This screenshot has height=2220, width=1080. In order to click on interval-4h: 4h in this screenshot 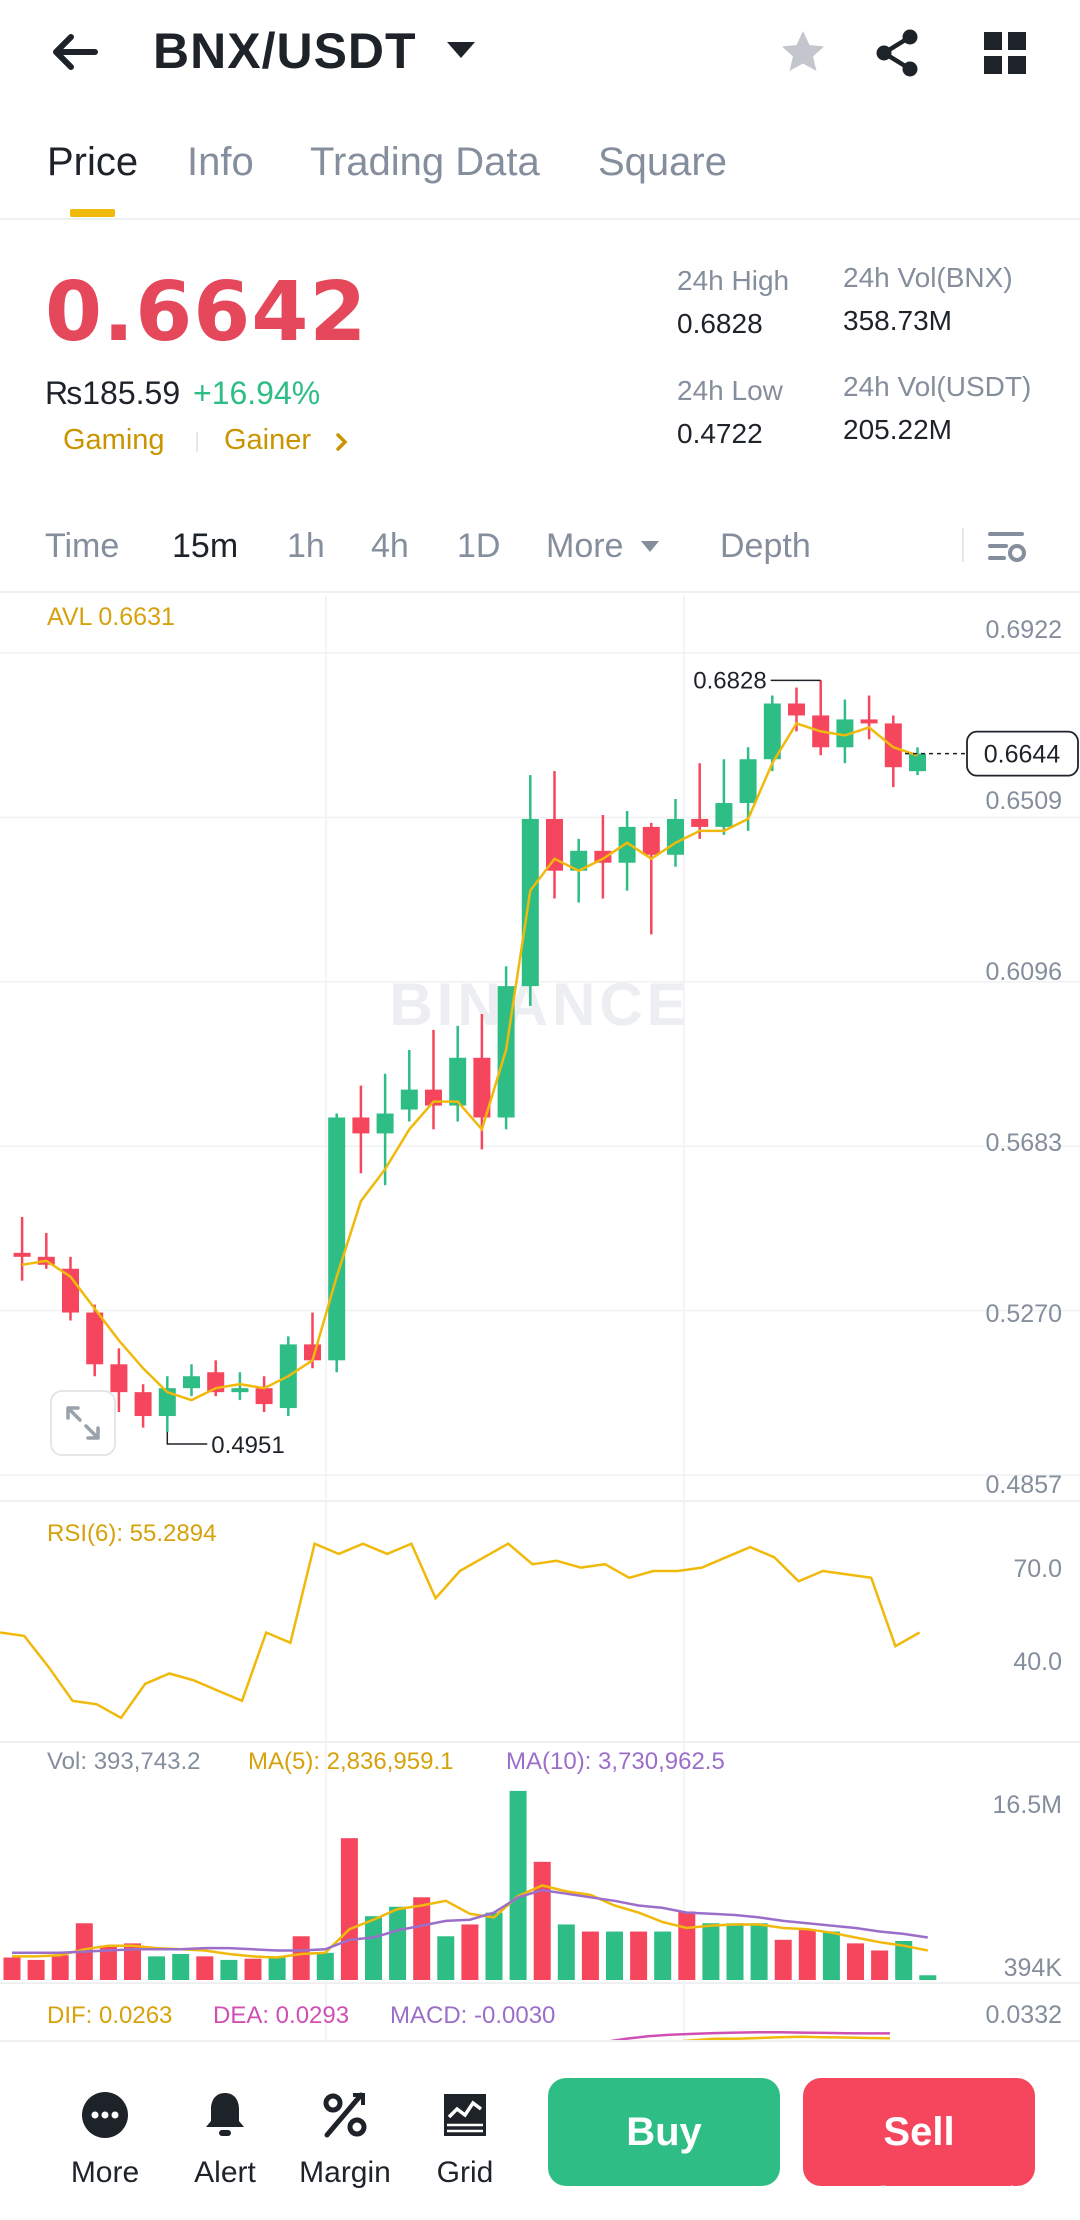, I will do `click(390, 546)`.